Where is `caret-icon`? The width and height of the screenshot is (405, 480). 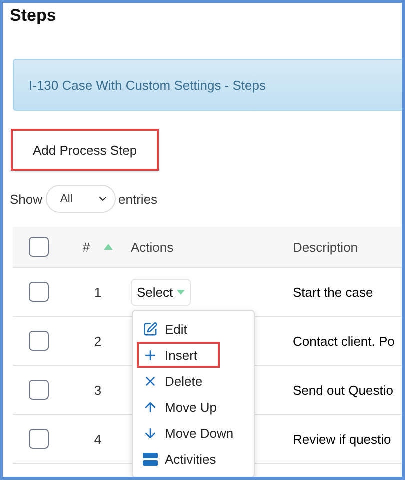
caret-icon is located at coordinates (181, 292).